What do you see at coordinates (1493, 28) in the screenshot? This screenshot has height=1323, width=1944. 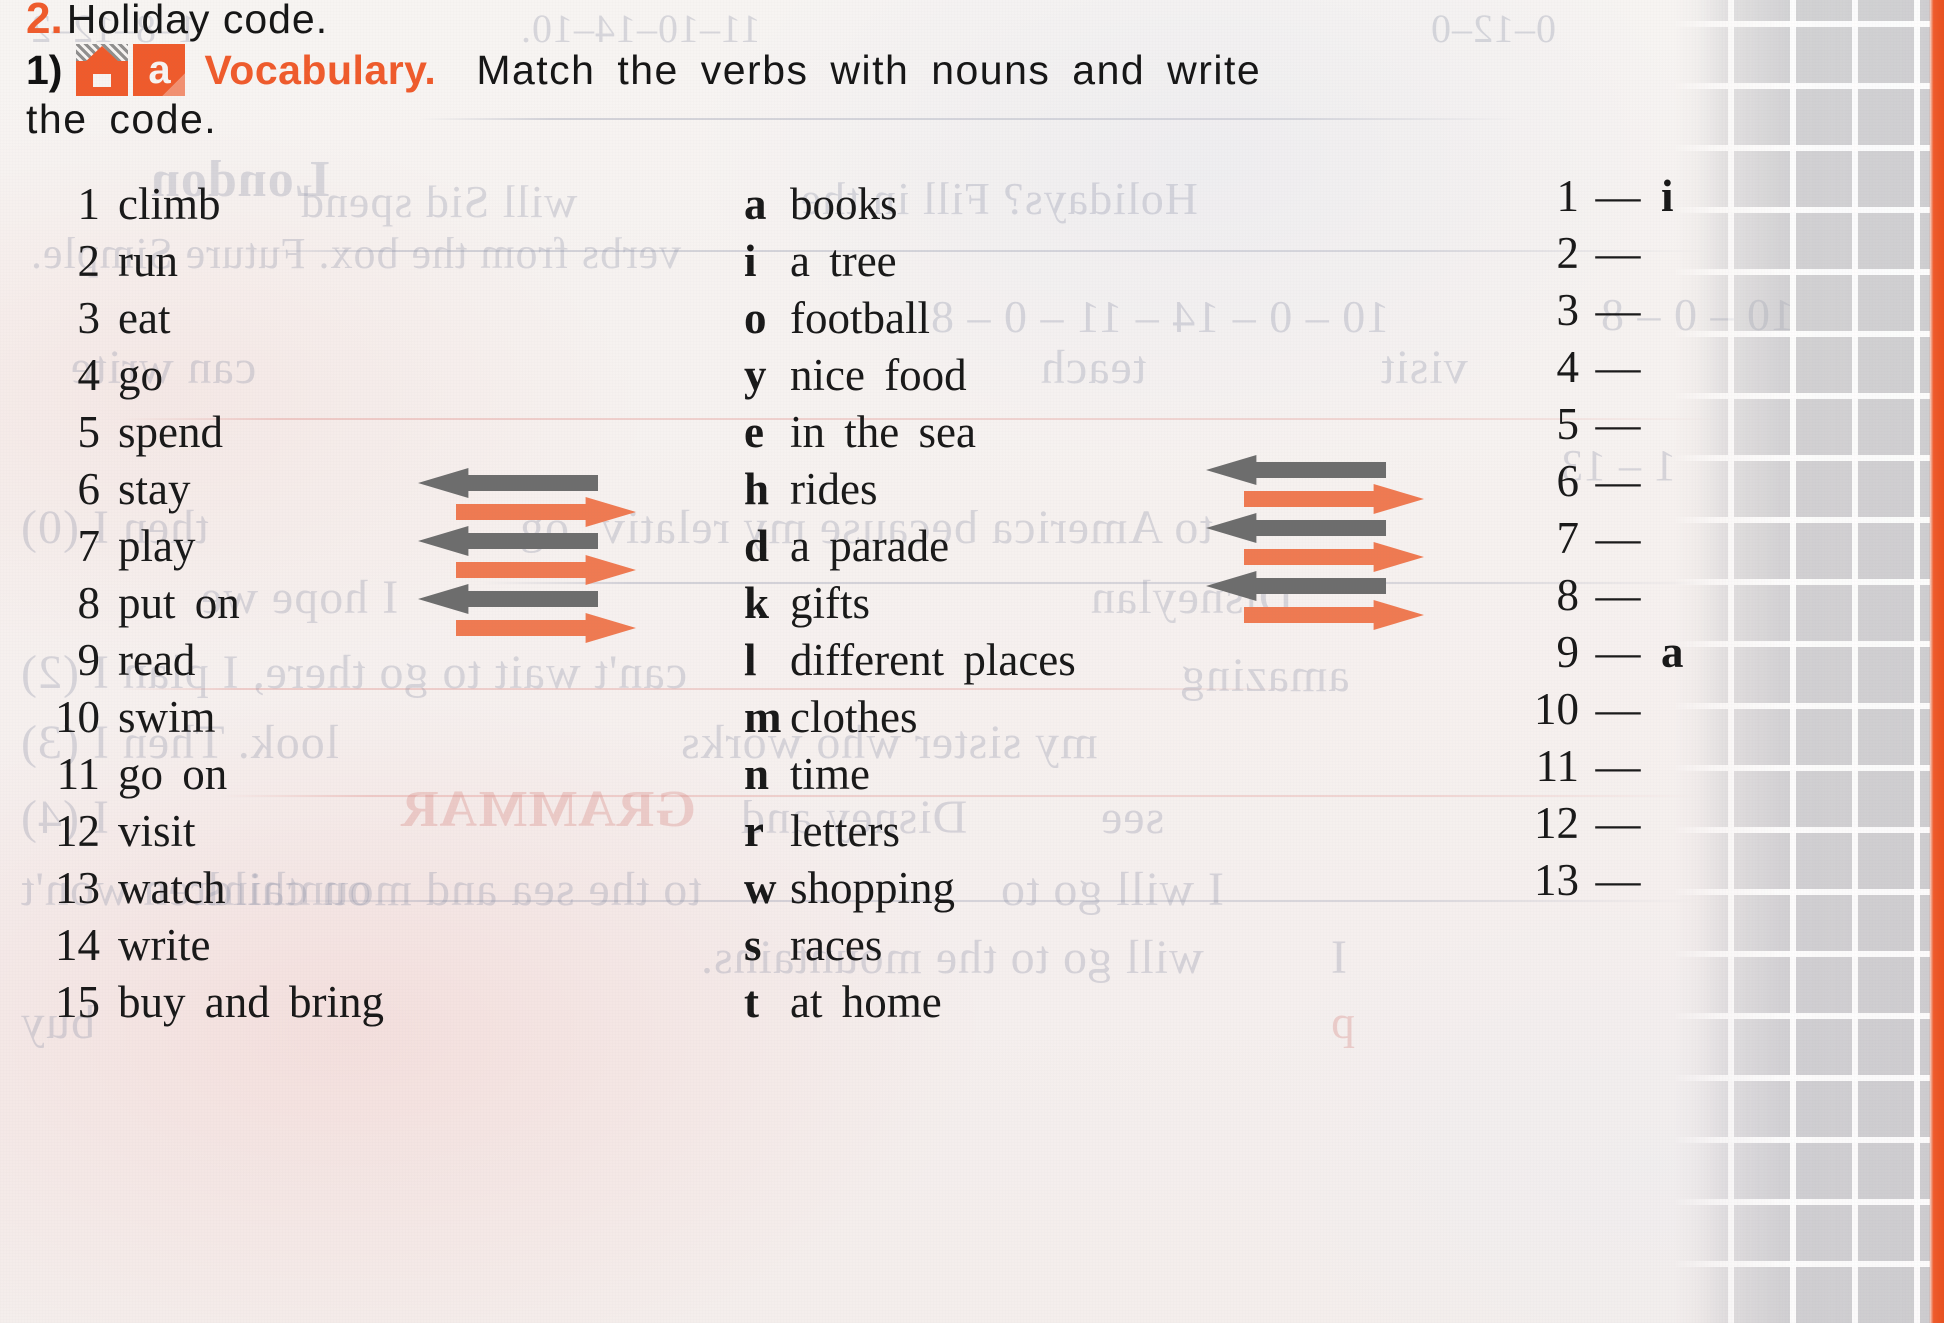 I see `show-through-text-fragment: 0–12–0` at bounding box center [1493, 28].